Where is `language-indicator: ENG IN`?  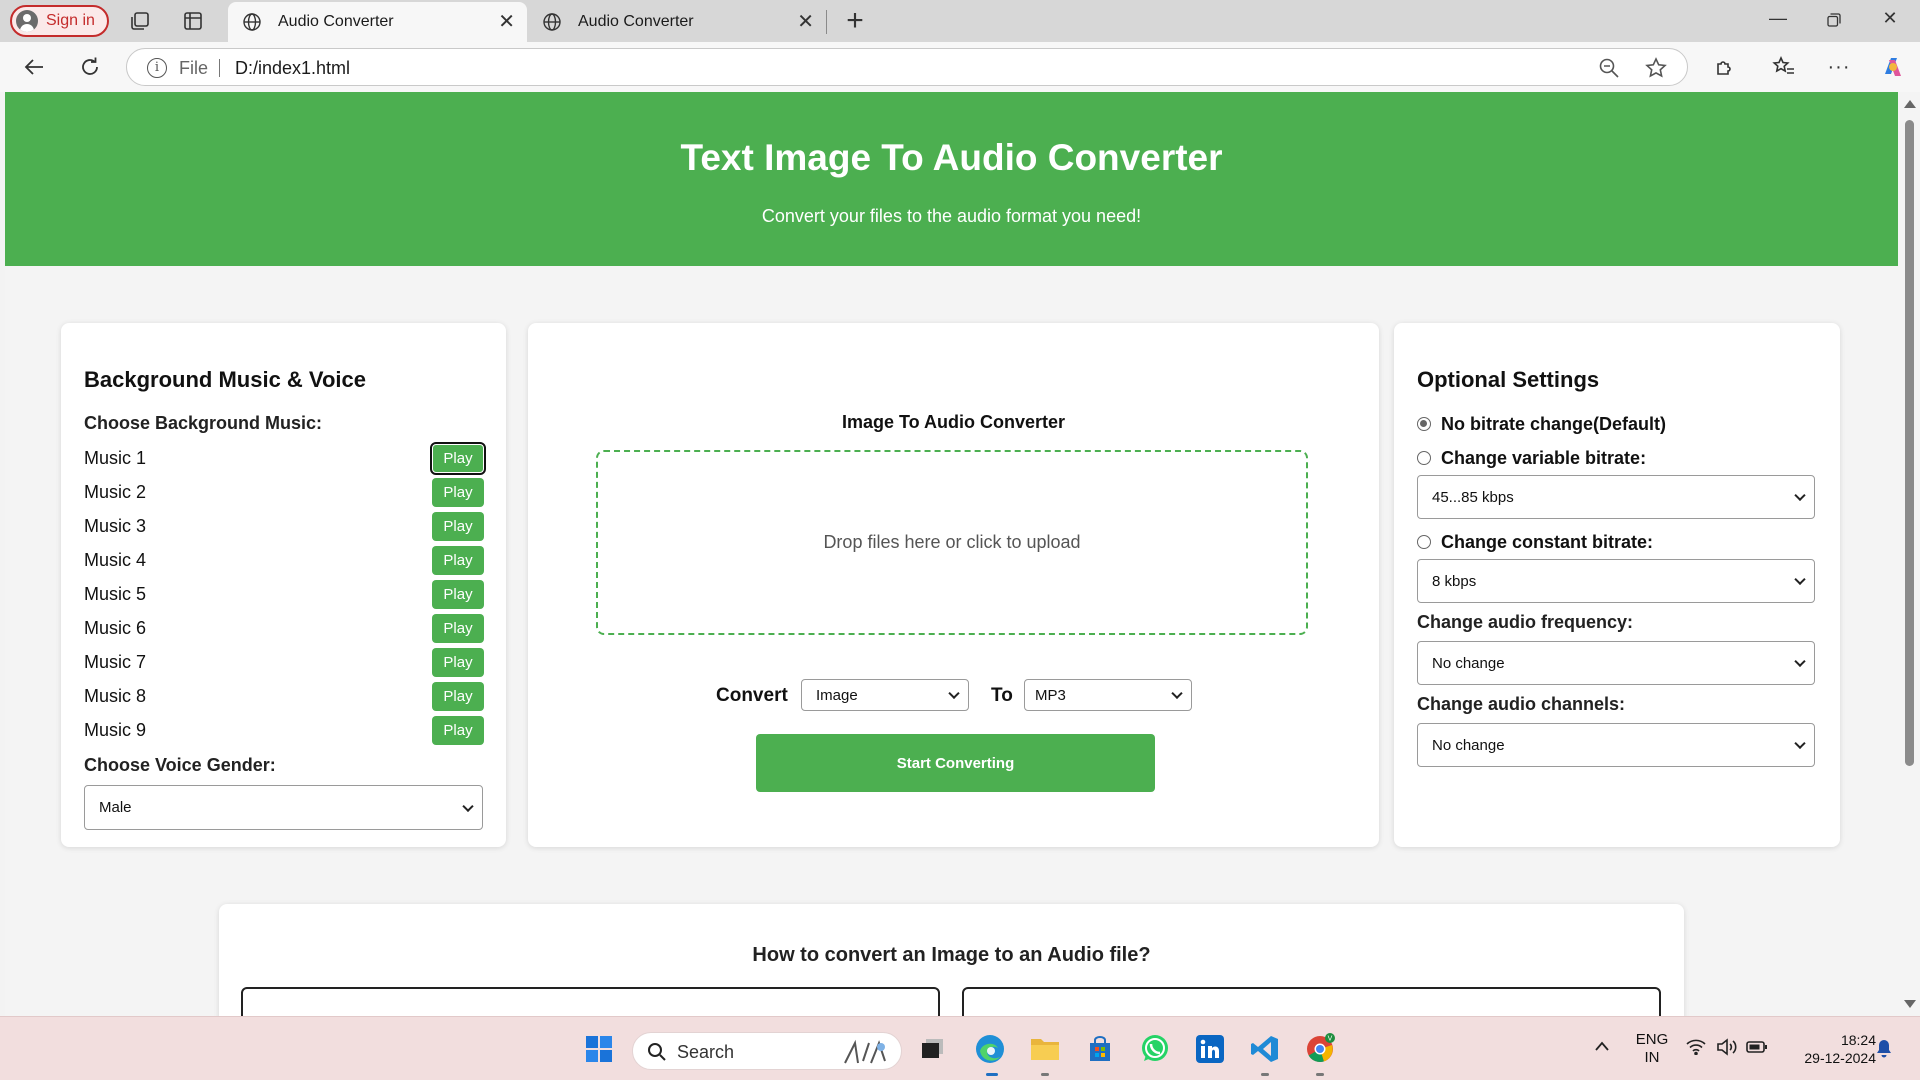 language-indicator: ENG IN is located at coordinates (1652, 1049).